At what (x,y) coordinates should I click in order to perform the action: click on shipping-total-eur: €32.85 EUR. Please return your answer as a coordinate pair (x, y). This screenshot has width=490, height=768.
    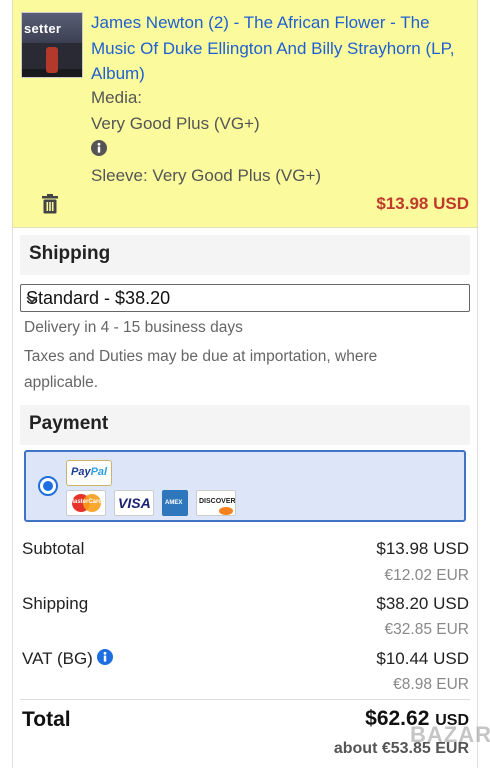
    Looking at the image, I should click on (426, 629).